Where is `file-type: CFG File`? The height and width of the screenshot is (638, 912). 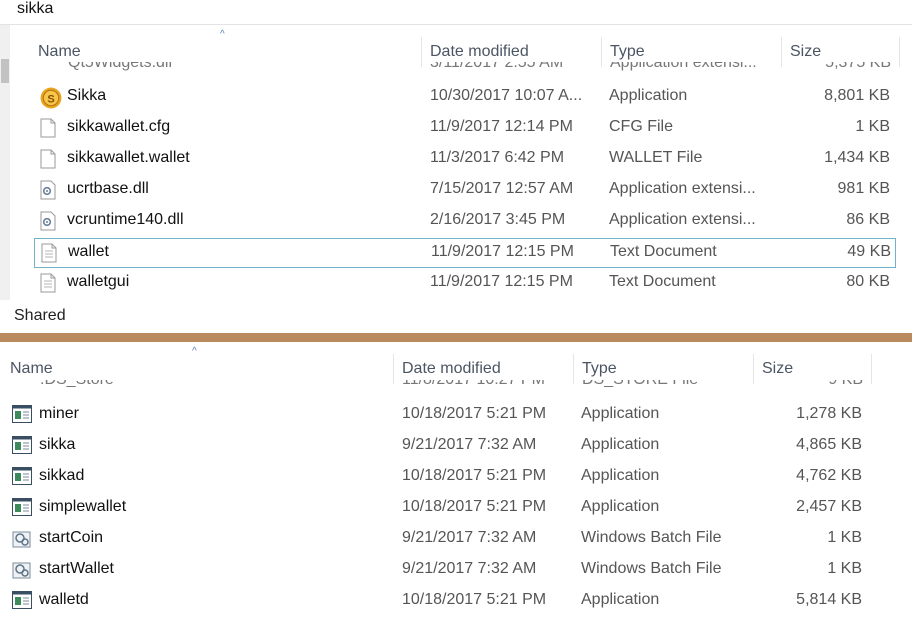 file-type: CFG File is located at coordinates (641, 126).